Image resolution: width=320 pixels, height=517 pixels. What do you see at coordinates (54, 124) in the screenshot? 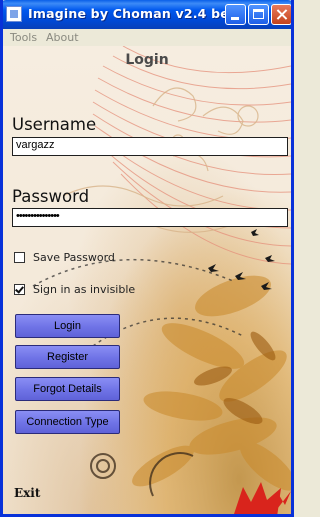
I see `username-label: Username` at bounding box center [54, 124].